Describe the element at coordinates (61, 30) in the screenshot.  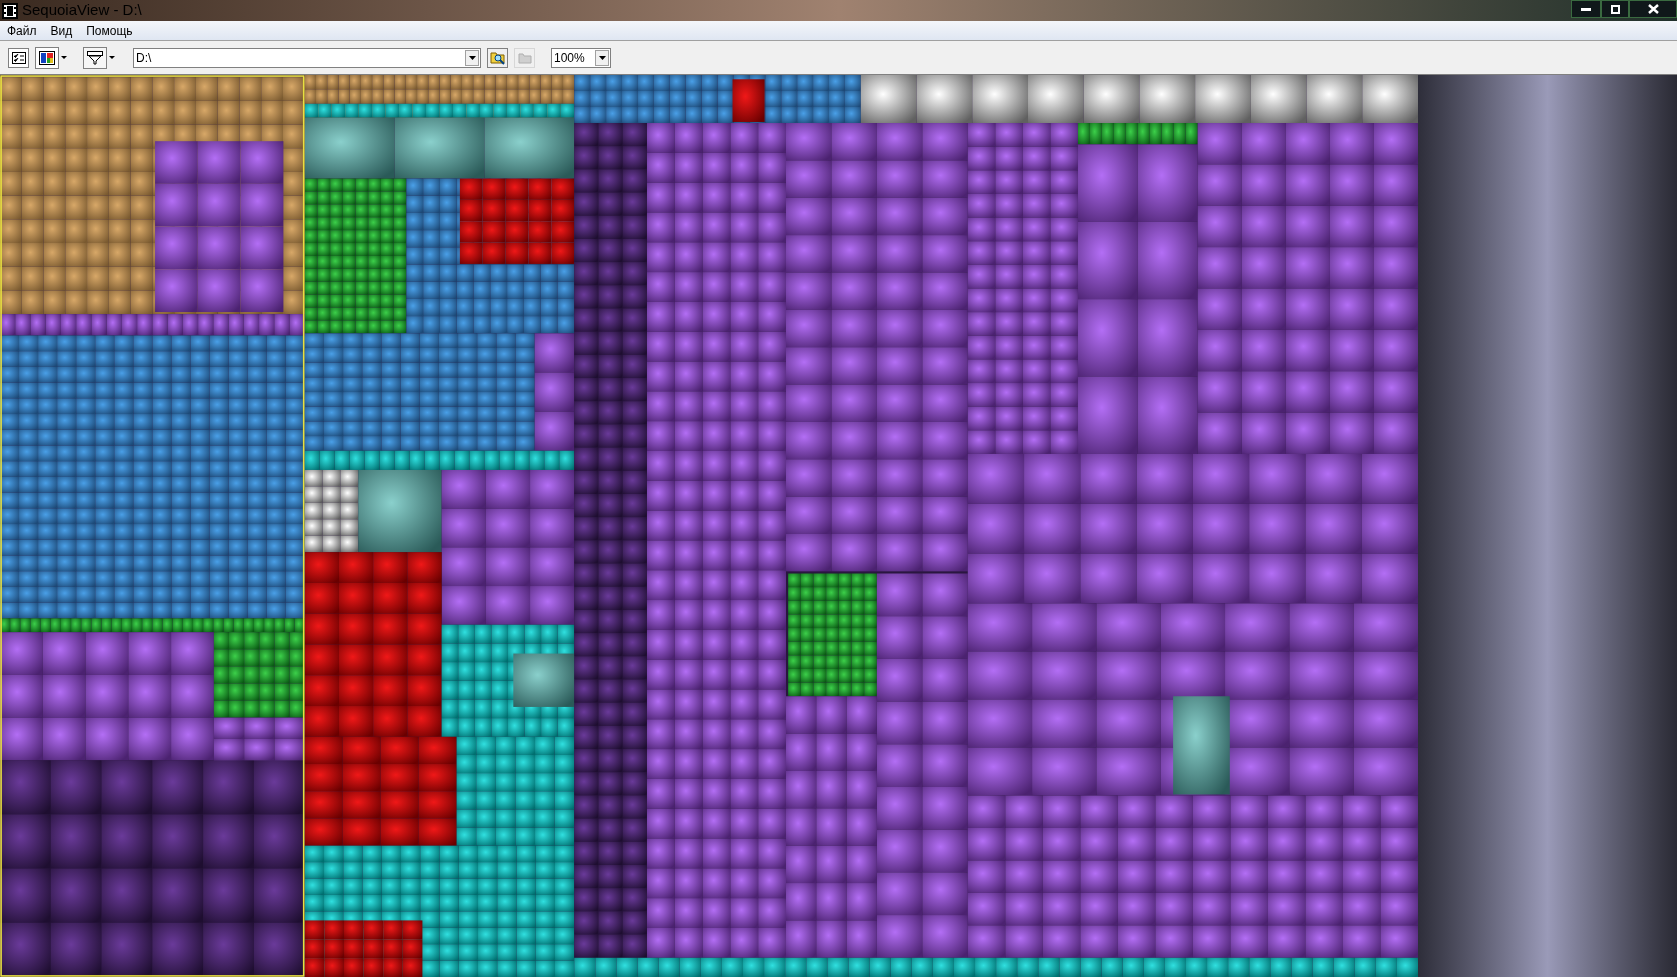
I see `menu-item: Вид` at that location.